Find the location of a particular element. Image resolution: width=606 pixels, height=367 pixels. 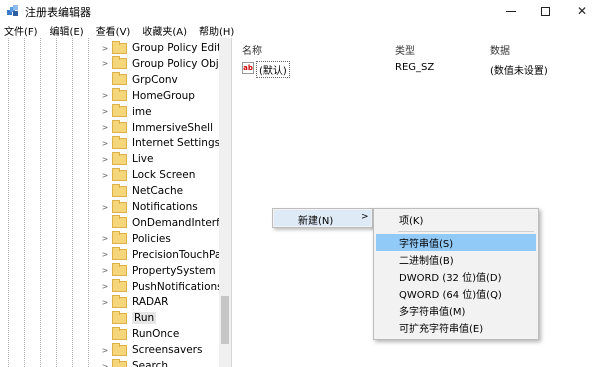

tree-item-label: Screensavers is located at coordinates (167, 350).